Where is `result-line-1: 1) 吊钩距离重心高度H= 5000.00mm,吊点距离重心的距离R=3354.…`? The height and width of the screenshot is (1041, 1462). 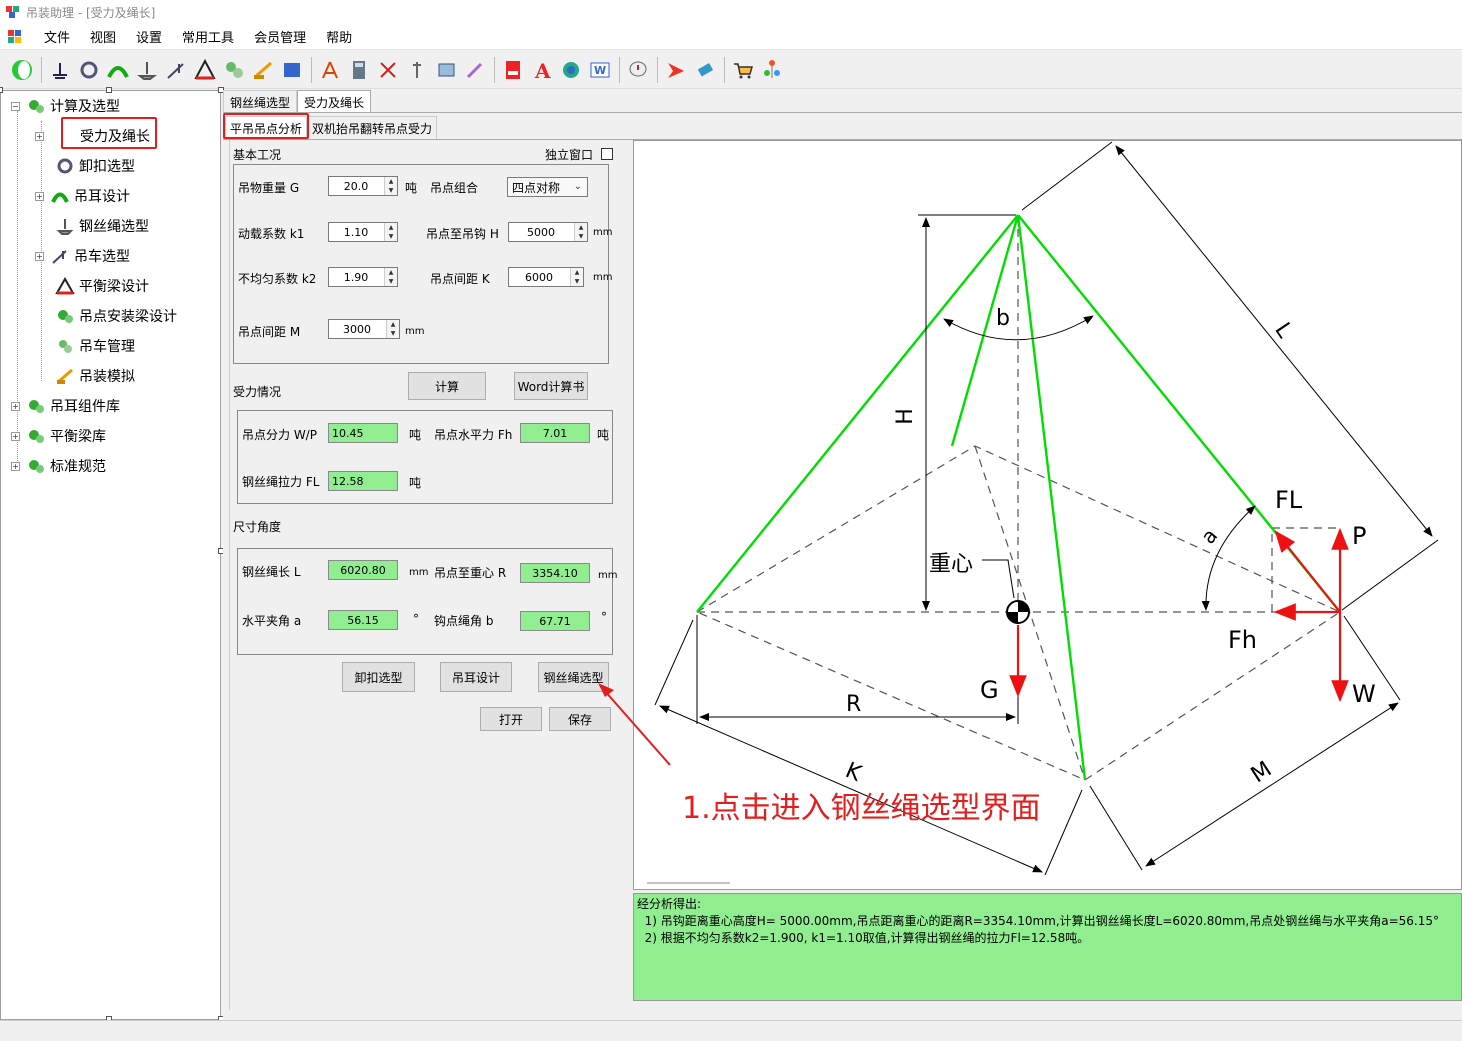
result-line-1: 1) 吊钩距离重心高度H= 5000.00mm,吊点距离重心的距离R=3354.… is located at coordinates (1038, 921).